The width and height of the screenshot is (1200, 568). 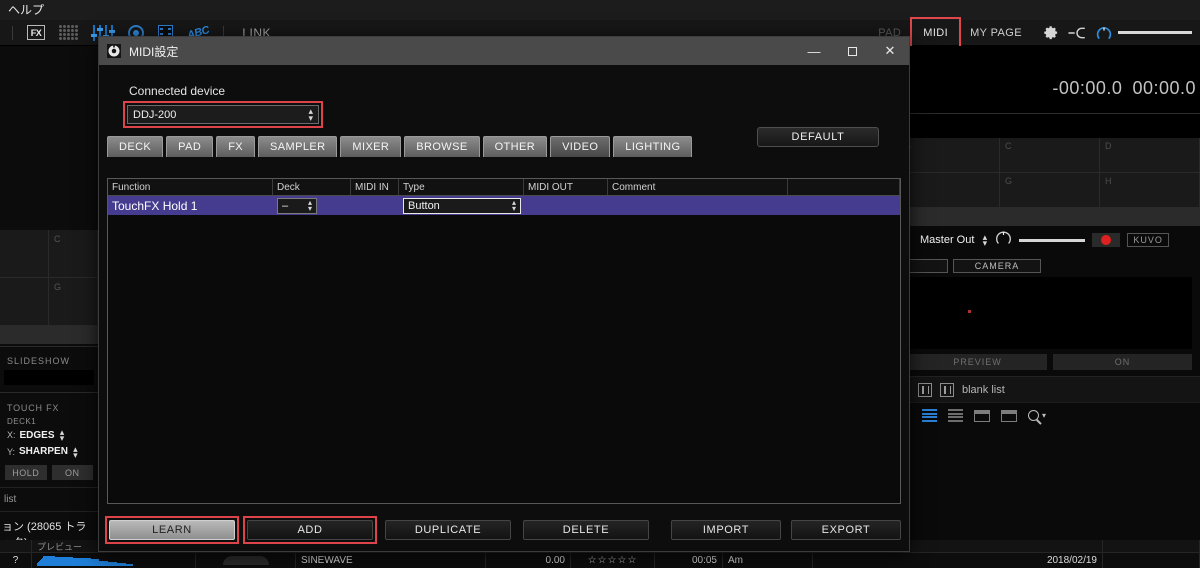 I want to click on table-row: TouchFX Hold 1 – ▴ ▾ Button ▴ ▾, so click(x=504, y=205).